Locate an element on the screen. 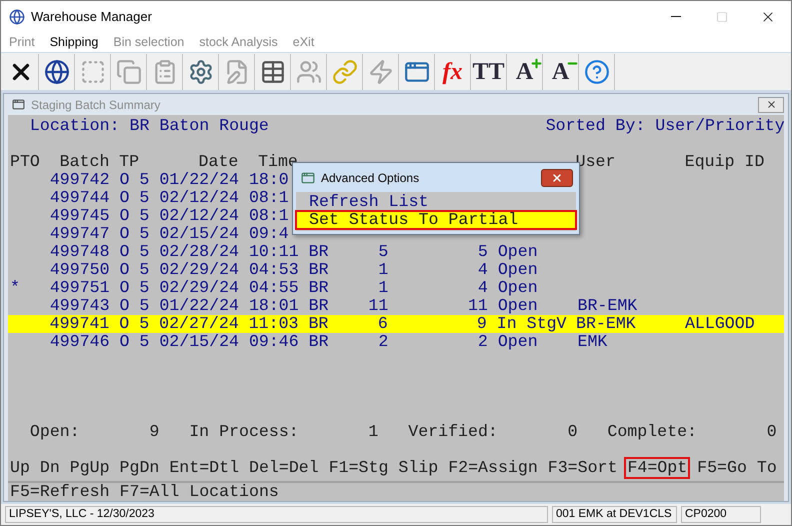 Image resolution: width=792 pixels, height=526 pixels. batch-row: 499743 O 5 01/22/24 18:01 BR 11 11 Open BR-EMK is located at coordinates (348, 306).